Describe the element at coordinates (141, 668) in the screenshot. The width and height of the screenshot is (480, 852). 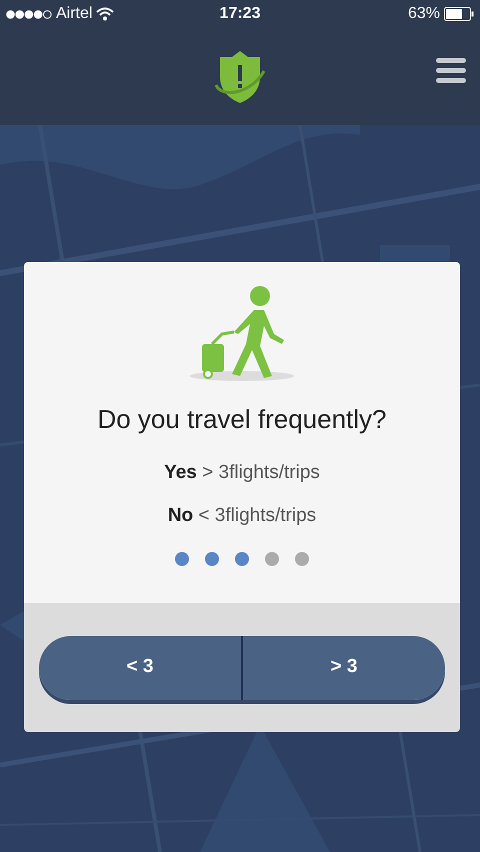
I see `answer-button: < 3` at that location.